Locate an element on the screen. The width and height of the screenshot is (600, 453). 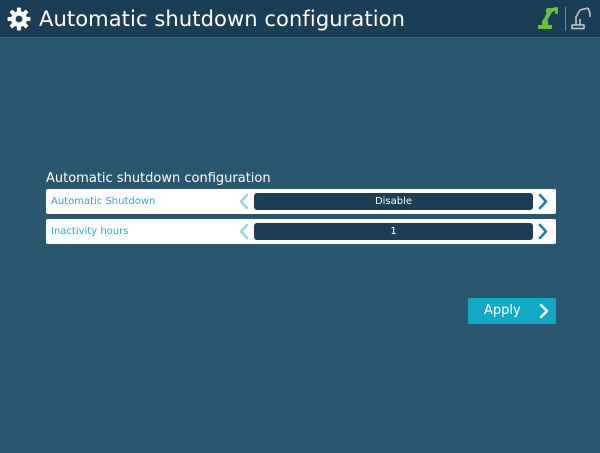
header-bar: Automatic shutdown configuration is located at coordinates (300, 19).